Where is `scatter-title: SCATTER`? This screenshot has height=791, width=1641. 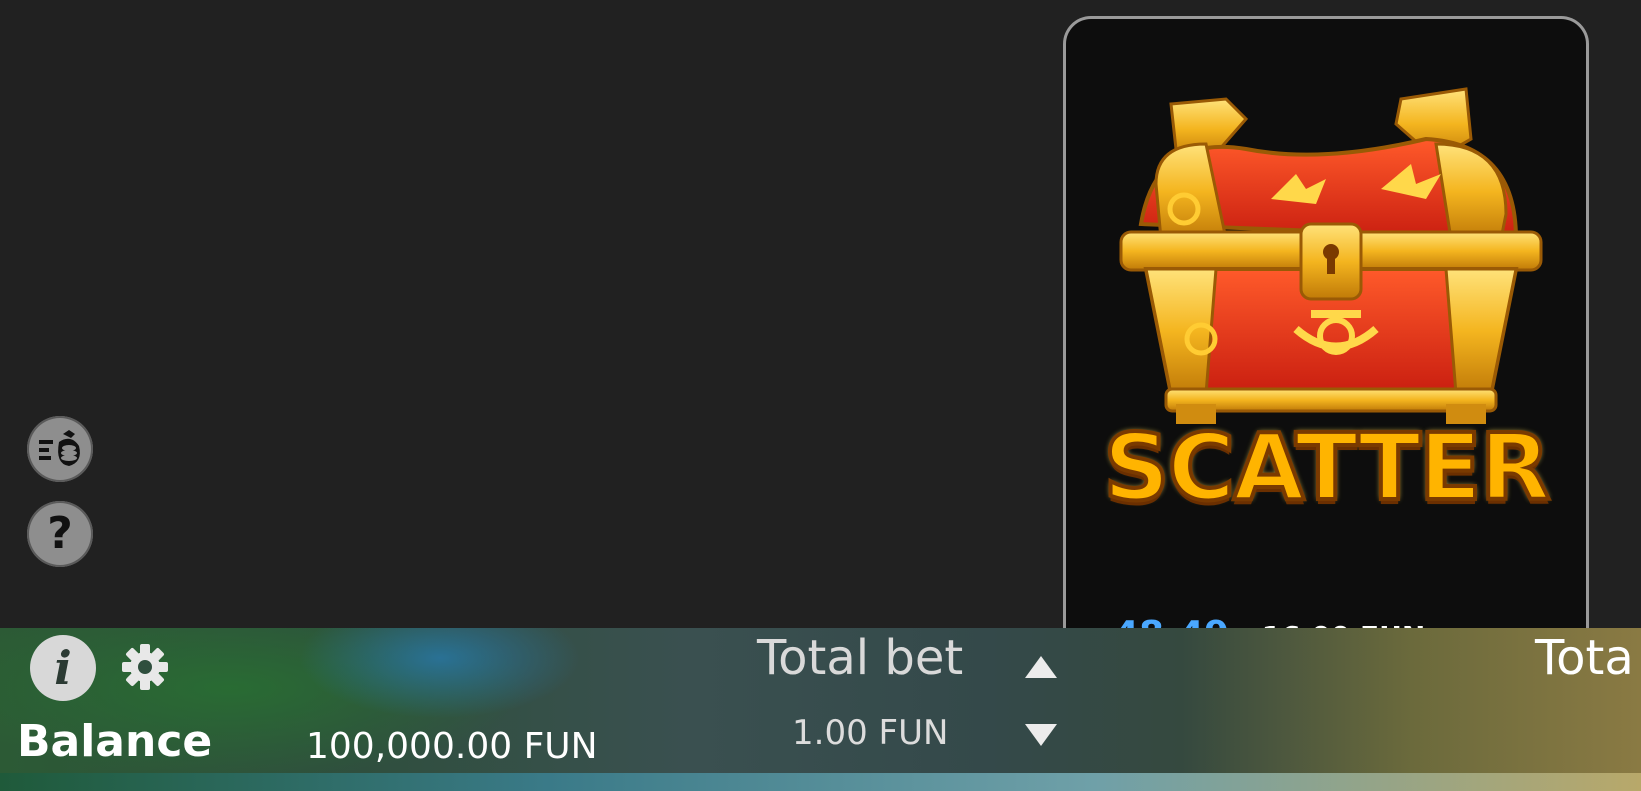
scatter-title: SCATTER is located at coordinates (1326, 467).